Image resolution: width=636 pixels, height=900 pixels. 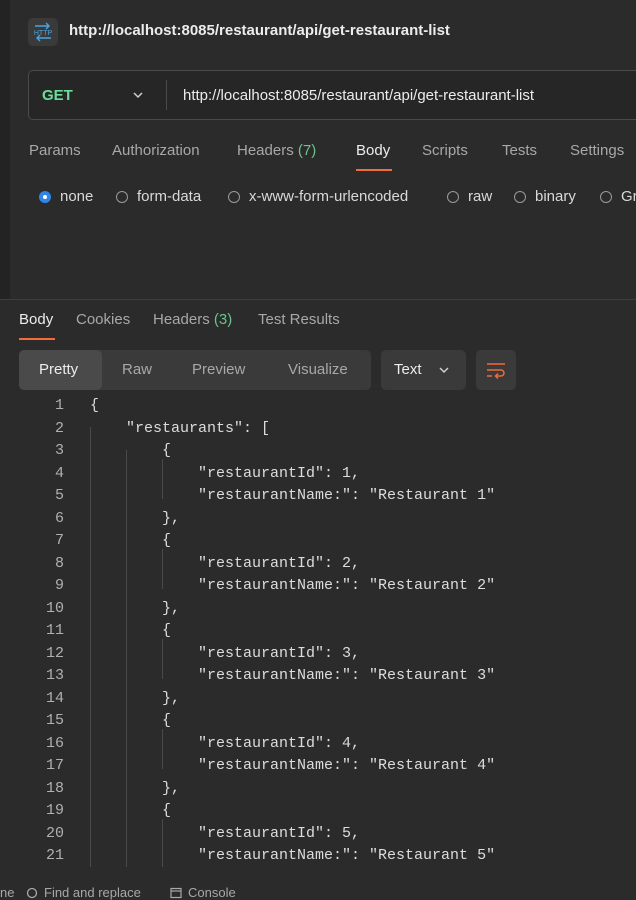 What do you see at coordinates (318, 699) in the screenshot?
I see `code-line: 14 },` at bounding box center [318, 699].